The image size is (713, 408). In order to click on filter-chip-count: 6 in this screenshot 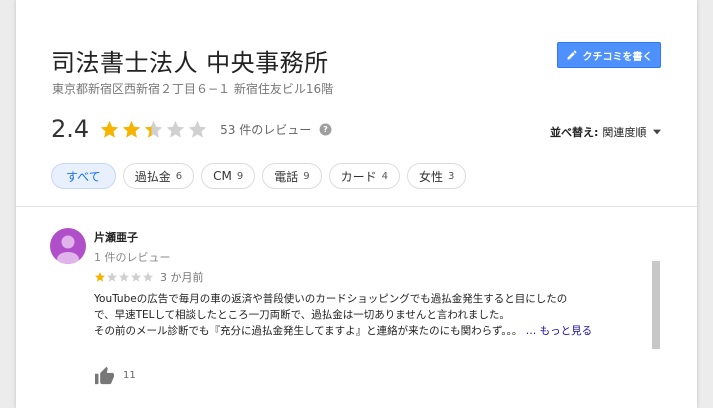, I will do `click(179, 176)`.